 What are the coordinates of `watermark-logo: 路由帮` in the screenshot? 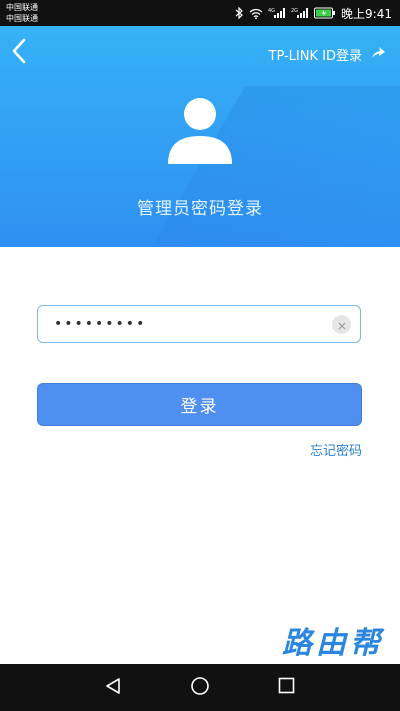 It's located at (333, 643).